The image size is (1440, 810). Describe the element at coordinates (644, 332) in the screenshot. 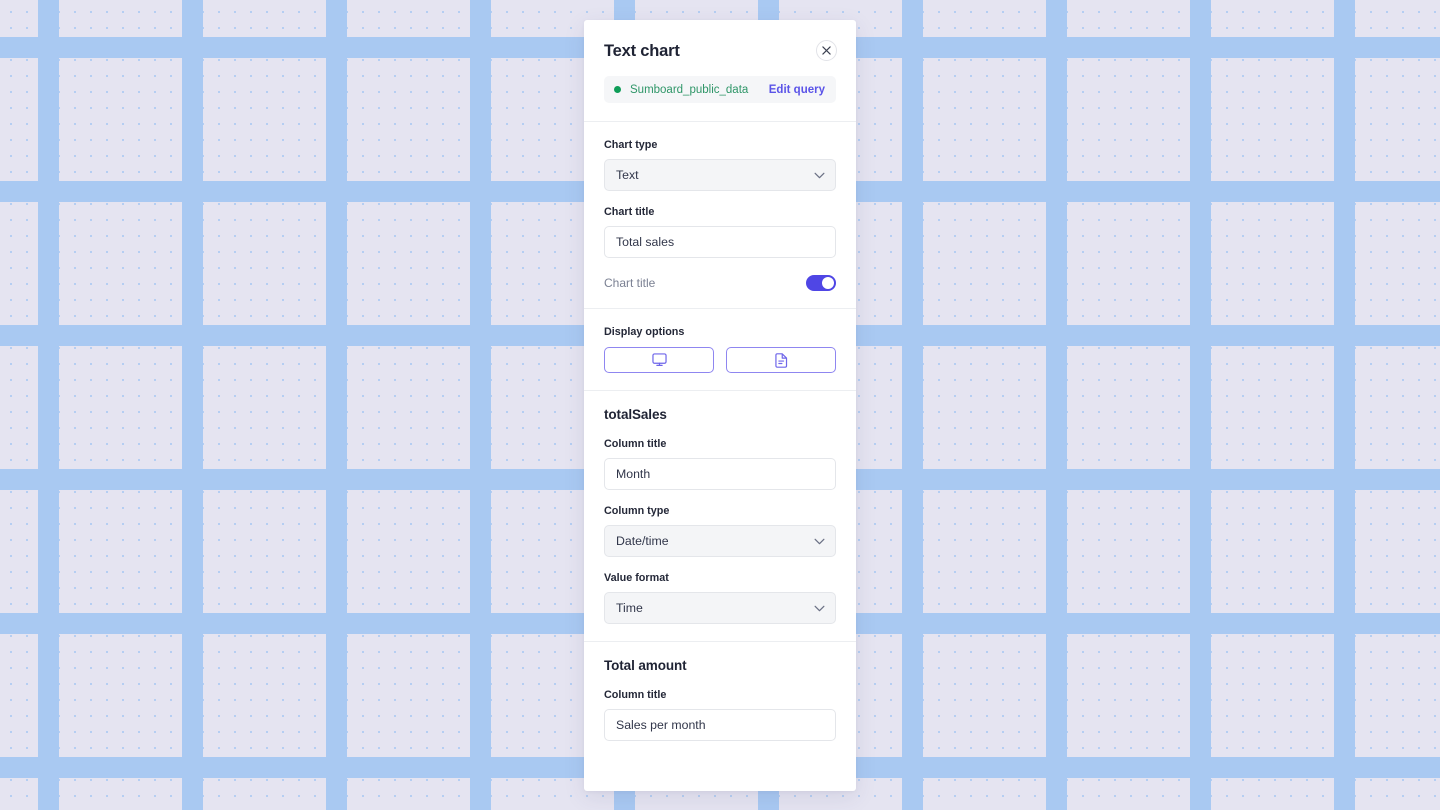

I see `display-options-label: Display options` at that location.